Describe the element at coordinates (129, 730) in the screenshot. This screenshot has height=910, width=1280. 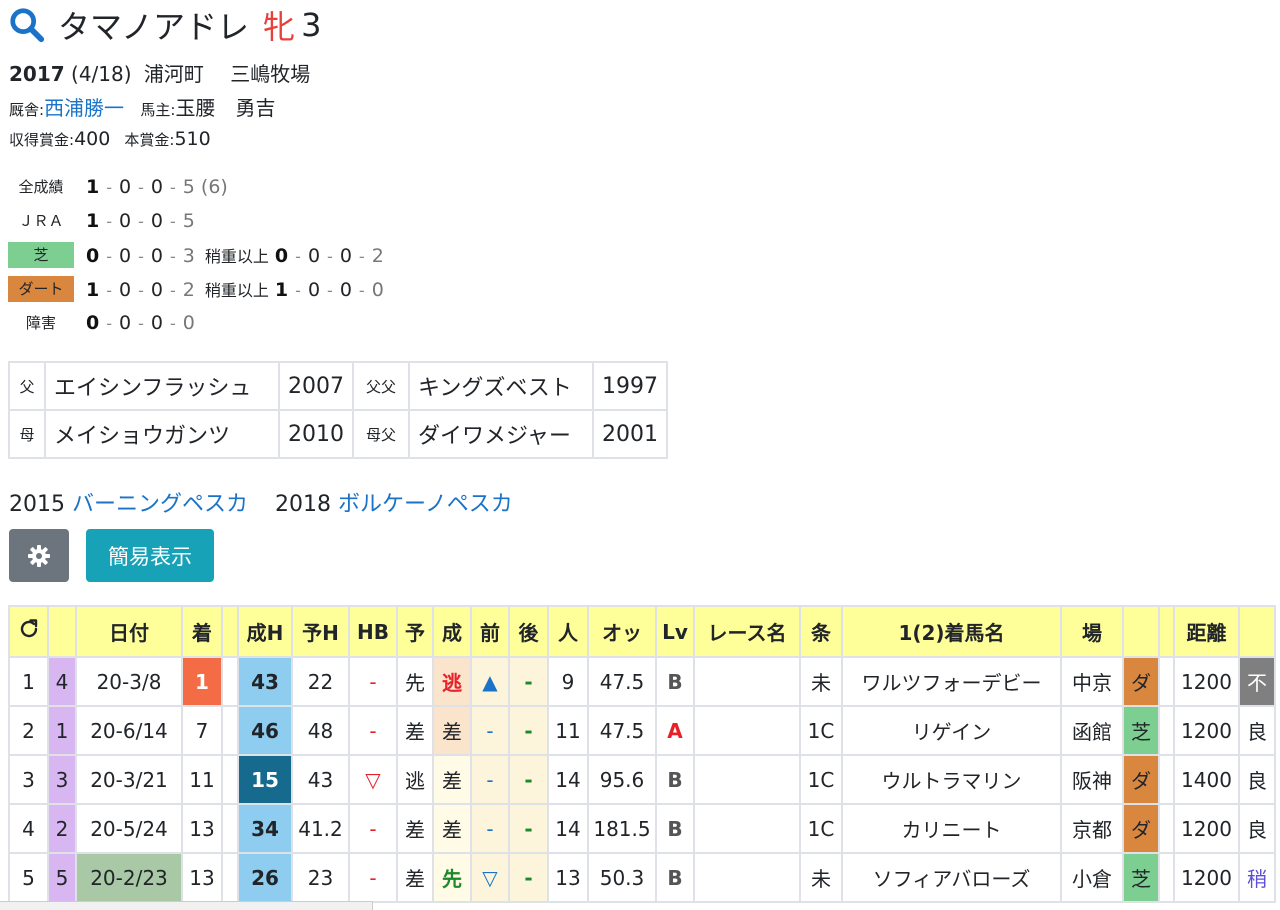
I see `race-date: 20-6/14` at that location.